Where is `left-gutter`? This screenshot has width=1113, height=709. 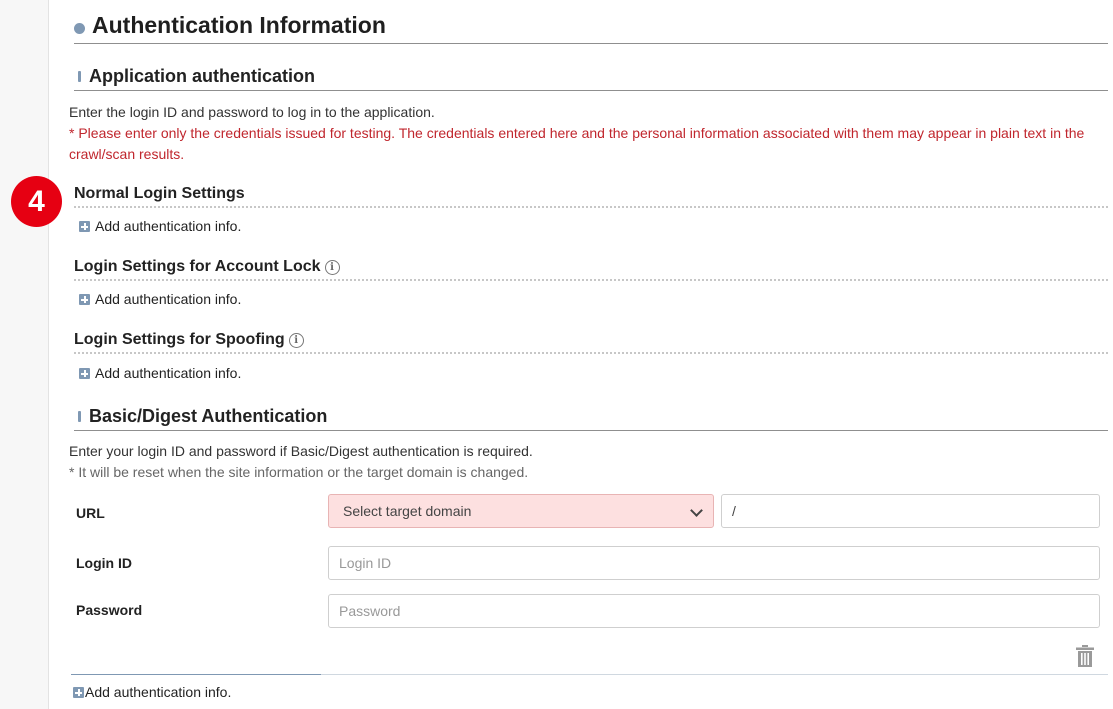
left-gutter is located at coordinates (24, 354).